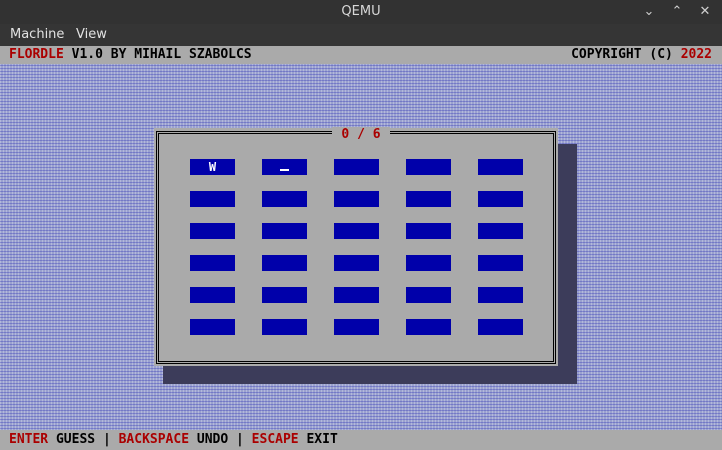 This screenshot has height=450, width=722. I want to click on backspace-action: UNDO, so click(213, 439).